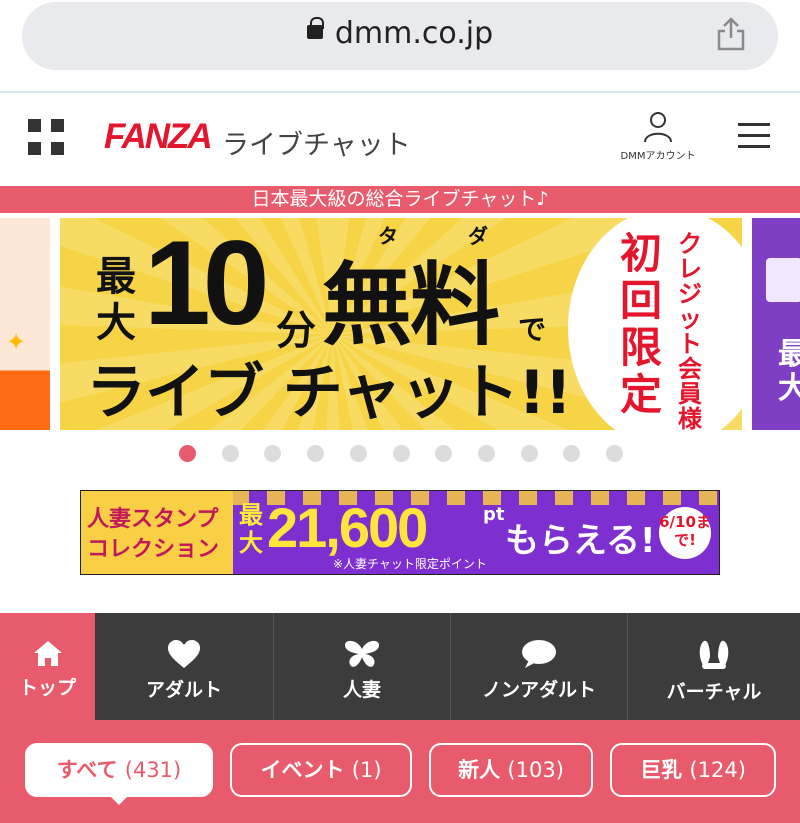 The image size is (800, 823). Describe the element at coordinates (316, 142) in the screenshot. I see `logo-subtitle: ライブチャット` at that location.